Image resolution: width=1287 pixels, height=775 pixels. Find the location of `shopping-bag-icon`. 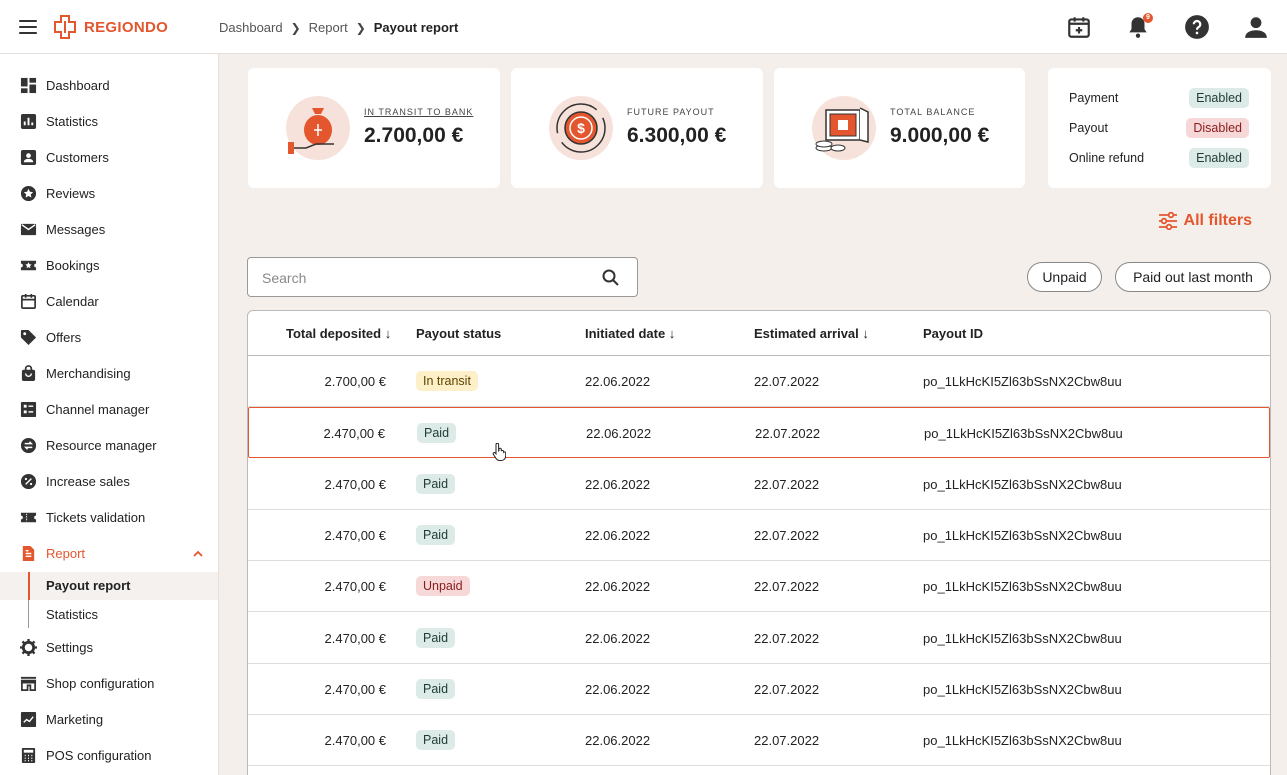

shopping-bag-icon is located at coordinates (28, 373).